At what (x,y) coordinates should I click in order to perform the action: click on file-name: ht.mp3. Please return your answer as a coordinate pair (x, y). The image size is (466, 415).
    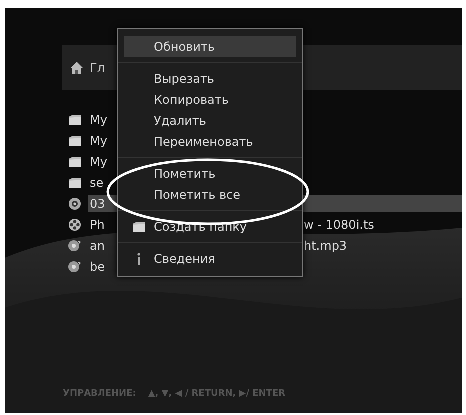
    Looking at the image, I should click on (326, 245).